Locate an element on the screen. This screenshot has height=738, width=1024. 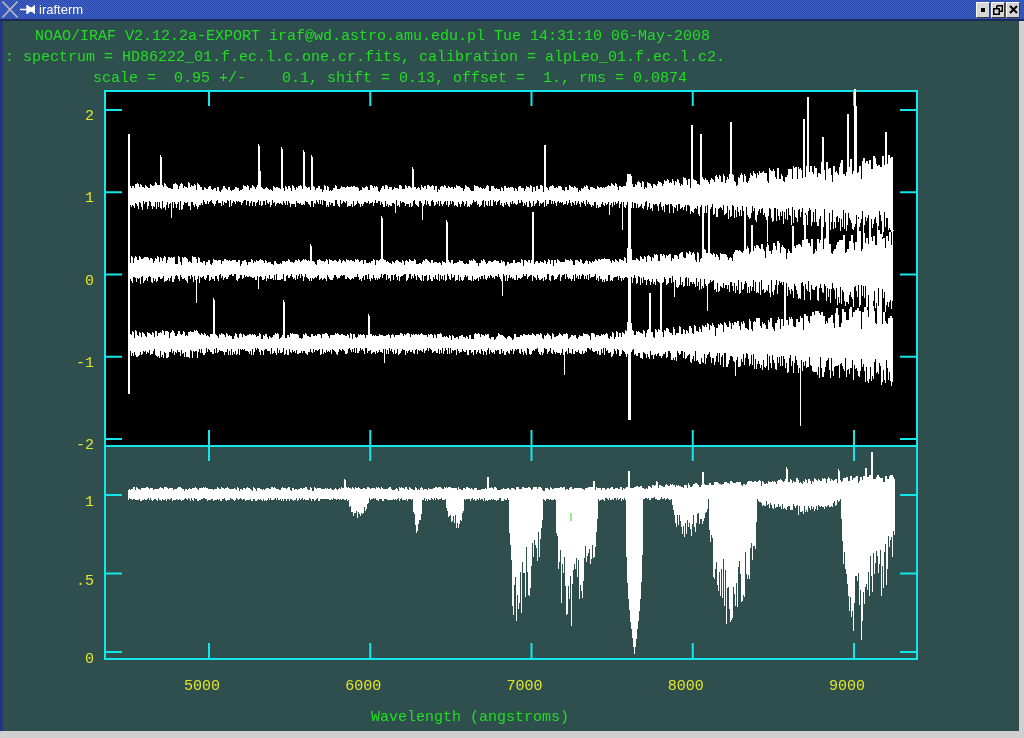
cross-icon is located at coordinates (10, 9).